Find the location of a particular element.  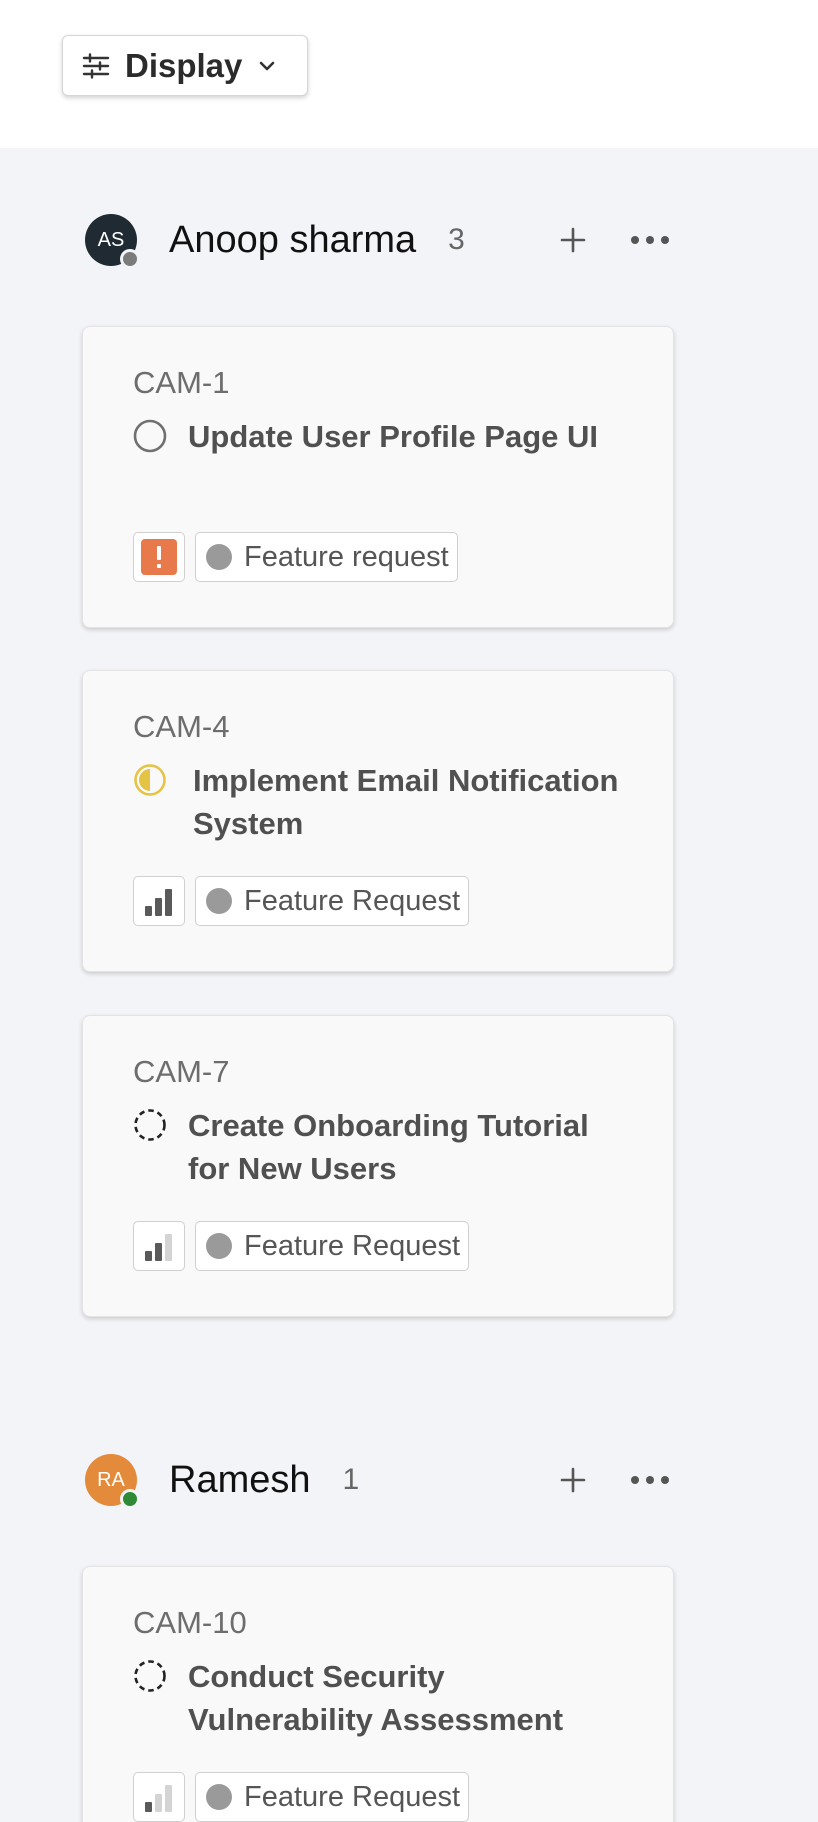

label-chip: Feature request is located at coordinates (326, 557).